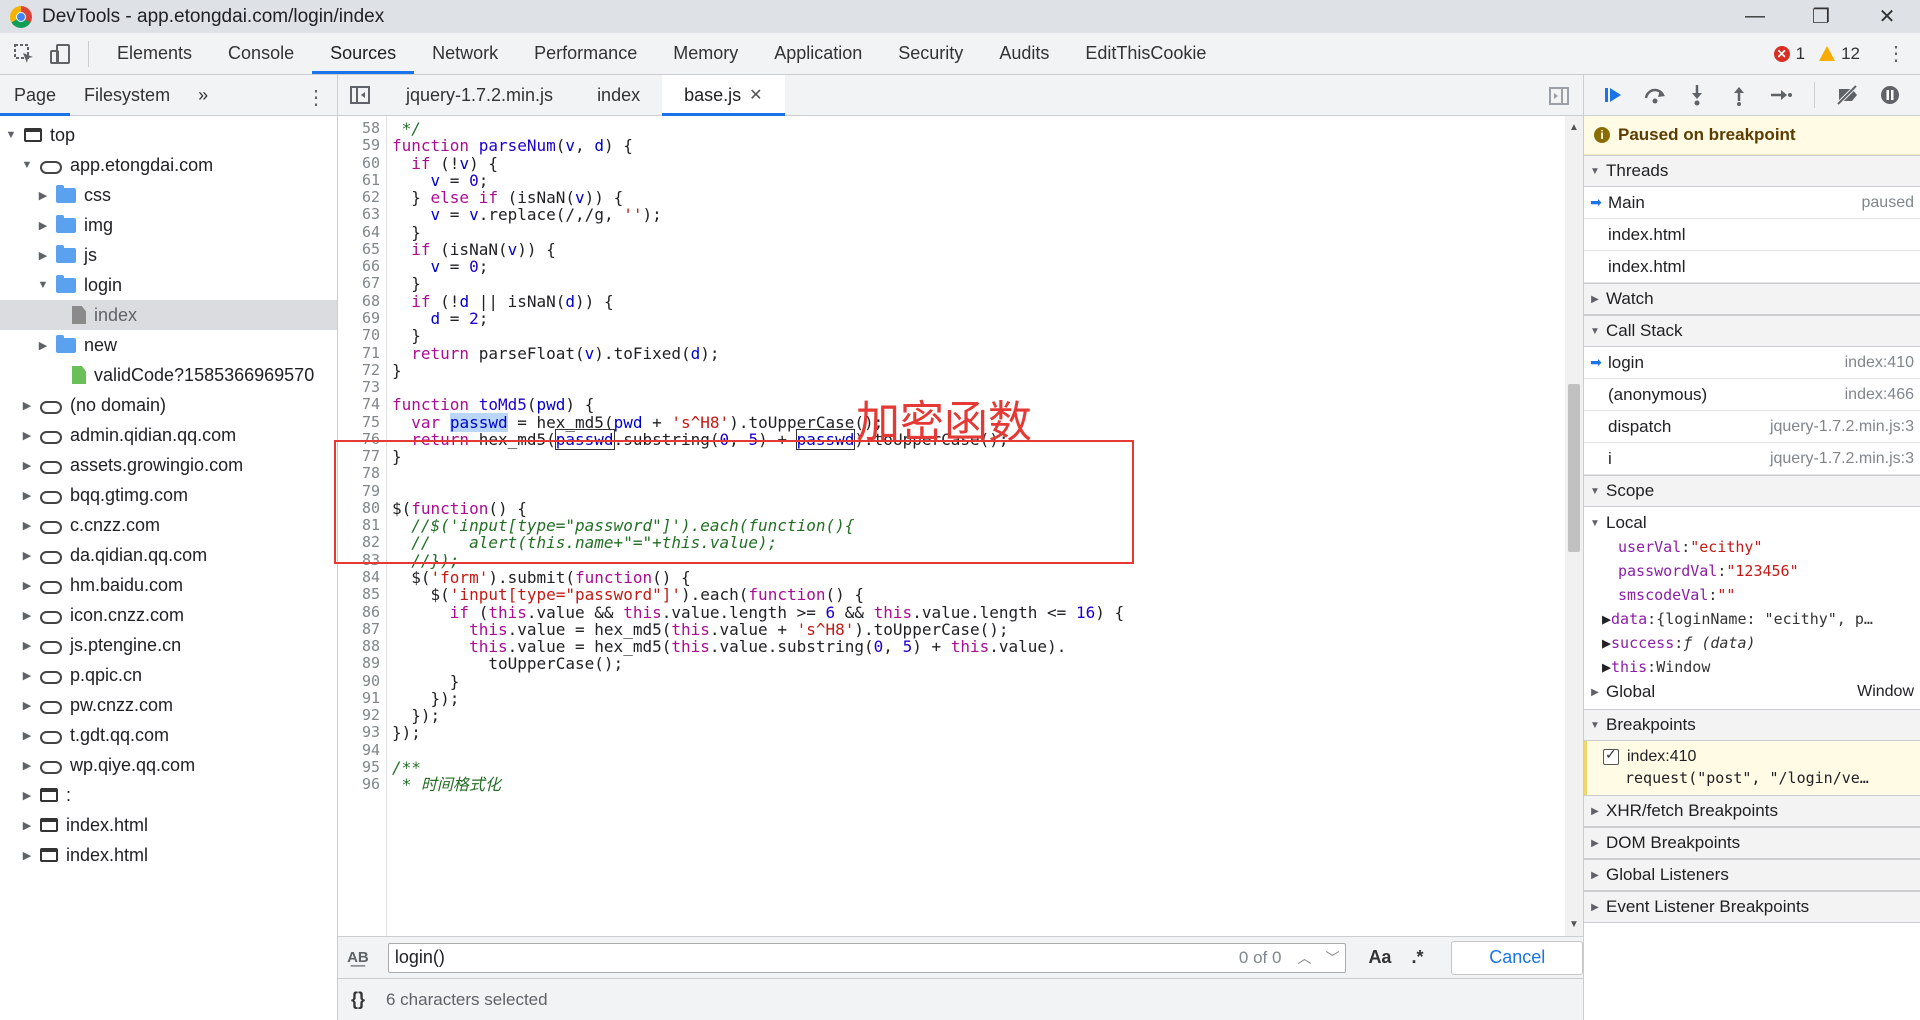 The image size is (1920, 1020). I want to click on resume-icon, so click(1613, 95).